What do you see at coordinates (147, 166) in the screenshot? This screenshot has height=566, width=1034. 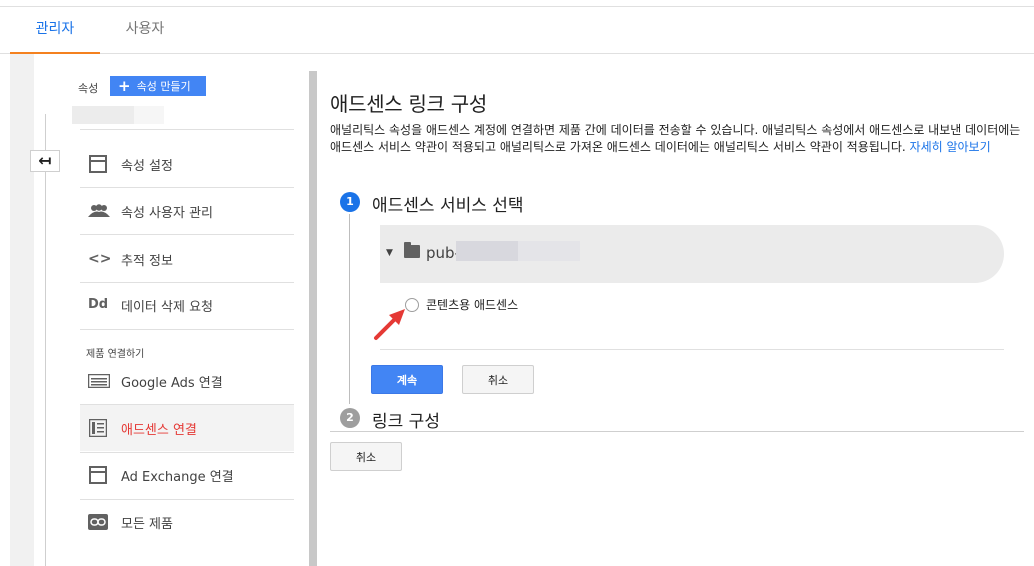 I see `sidebar-item-label: 속성 설정` at bounding box center [147, 166].